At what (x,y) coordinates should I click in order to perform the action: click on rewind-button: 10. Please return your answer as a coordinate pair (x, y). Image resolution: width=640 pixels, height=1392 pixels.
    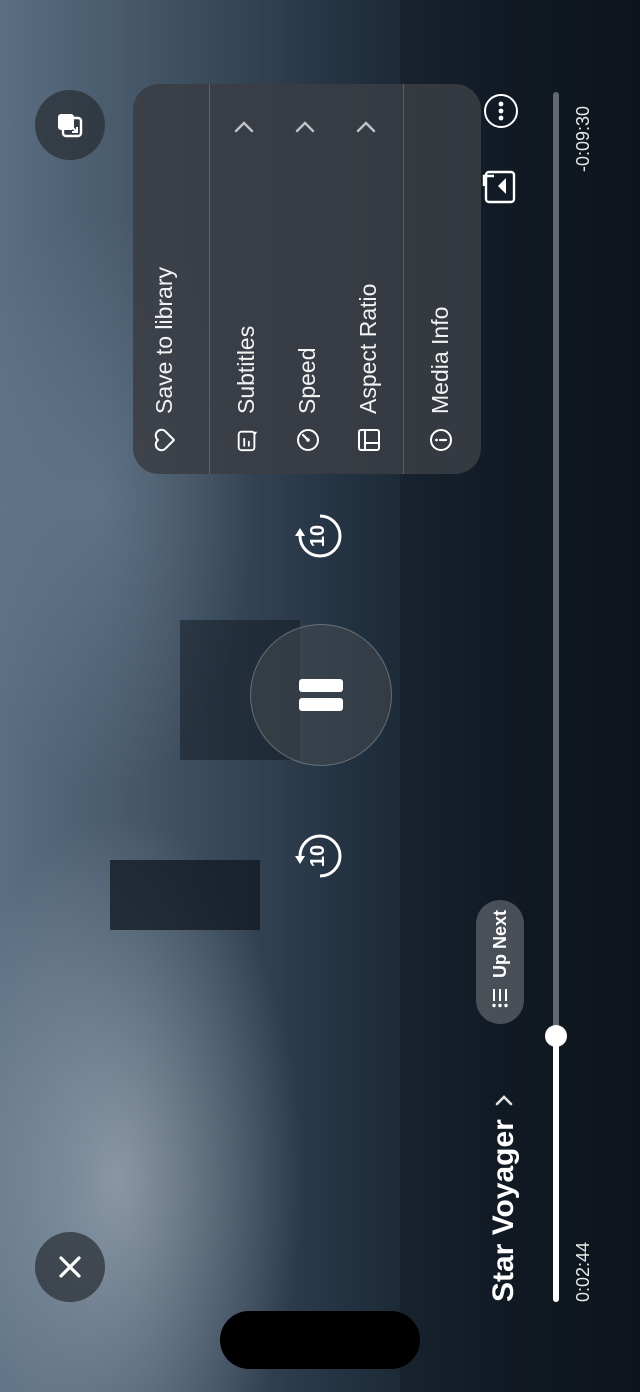
    Looking at the image, I should click on (320, 856).